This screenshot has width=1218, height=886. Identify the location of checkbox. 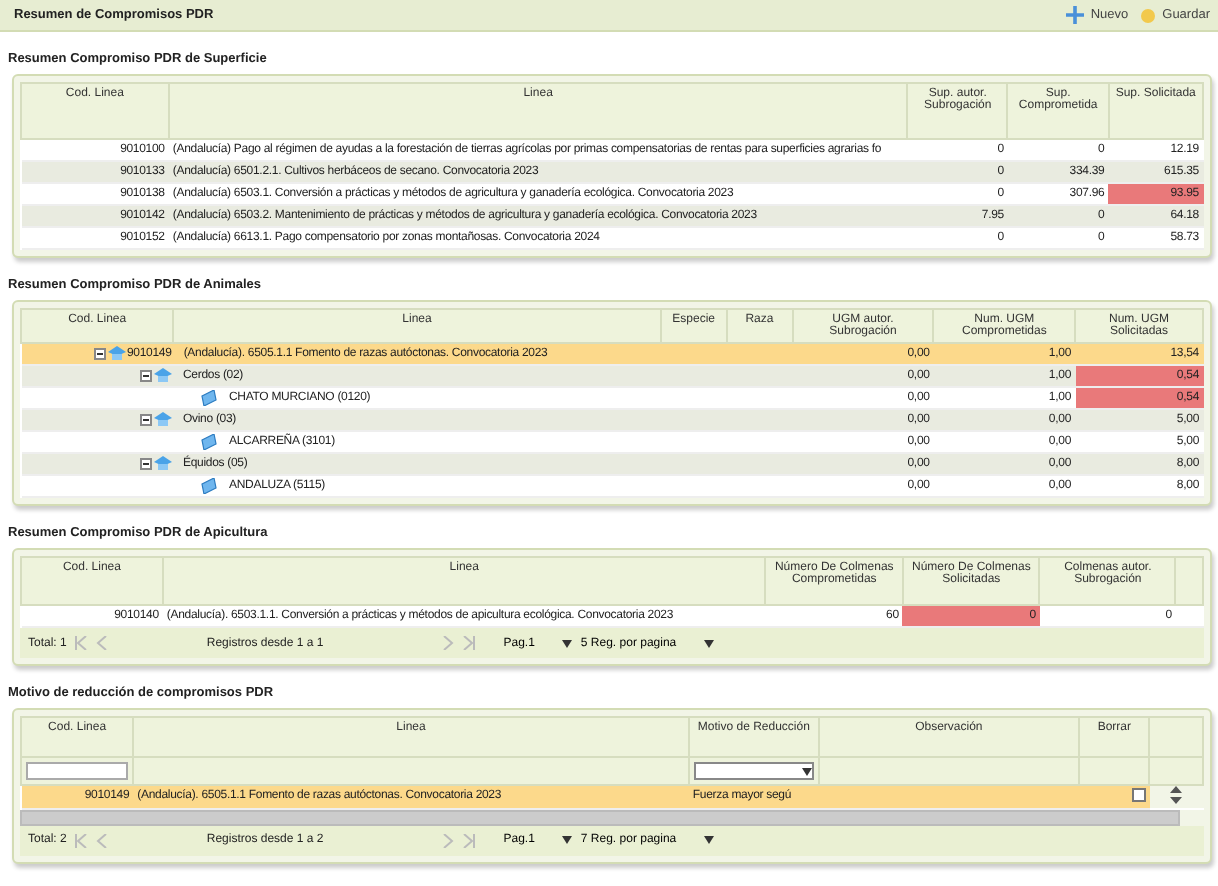
(1138, 794).